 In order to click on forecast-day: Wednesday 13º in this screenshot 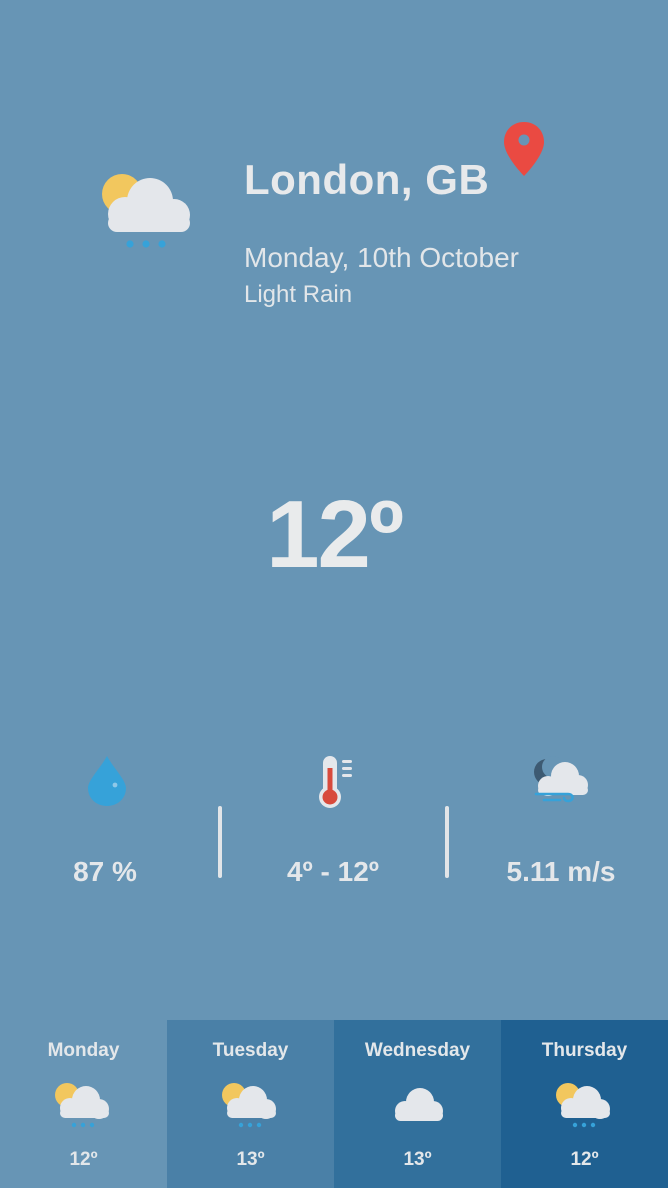, I will do `click(417, 1104)`.